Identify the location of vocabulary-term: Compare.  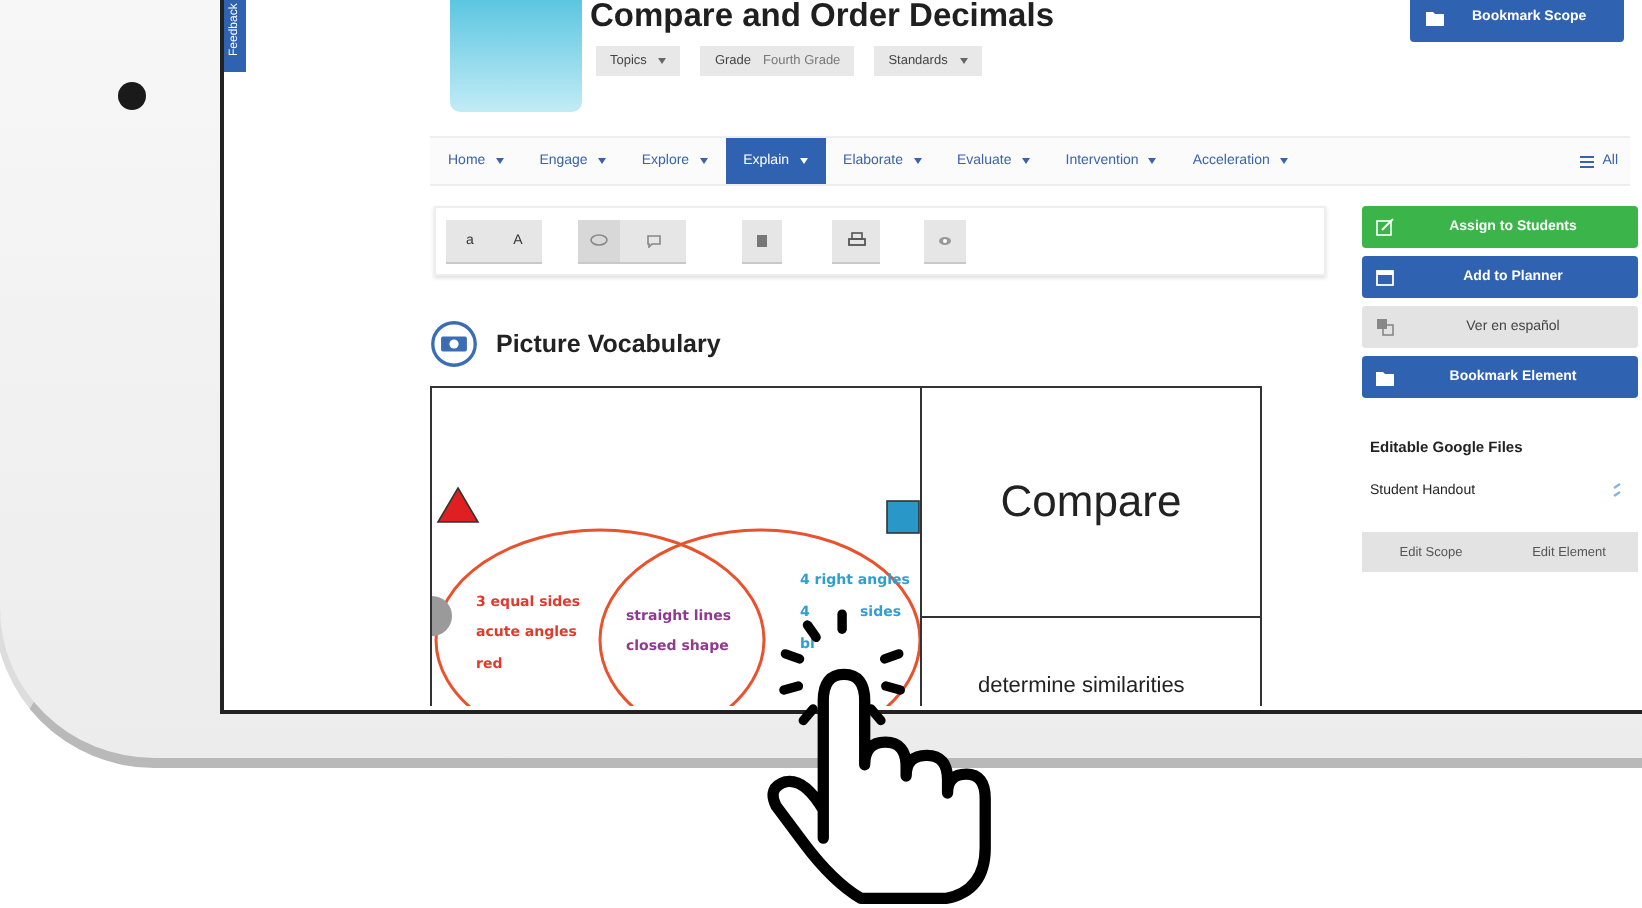
(1091, 503).